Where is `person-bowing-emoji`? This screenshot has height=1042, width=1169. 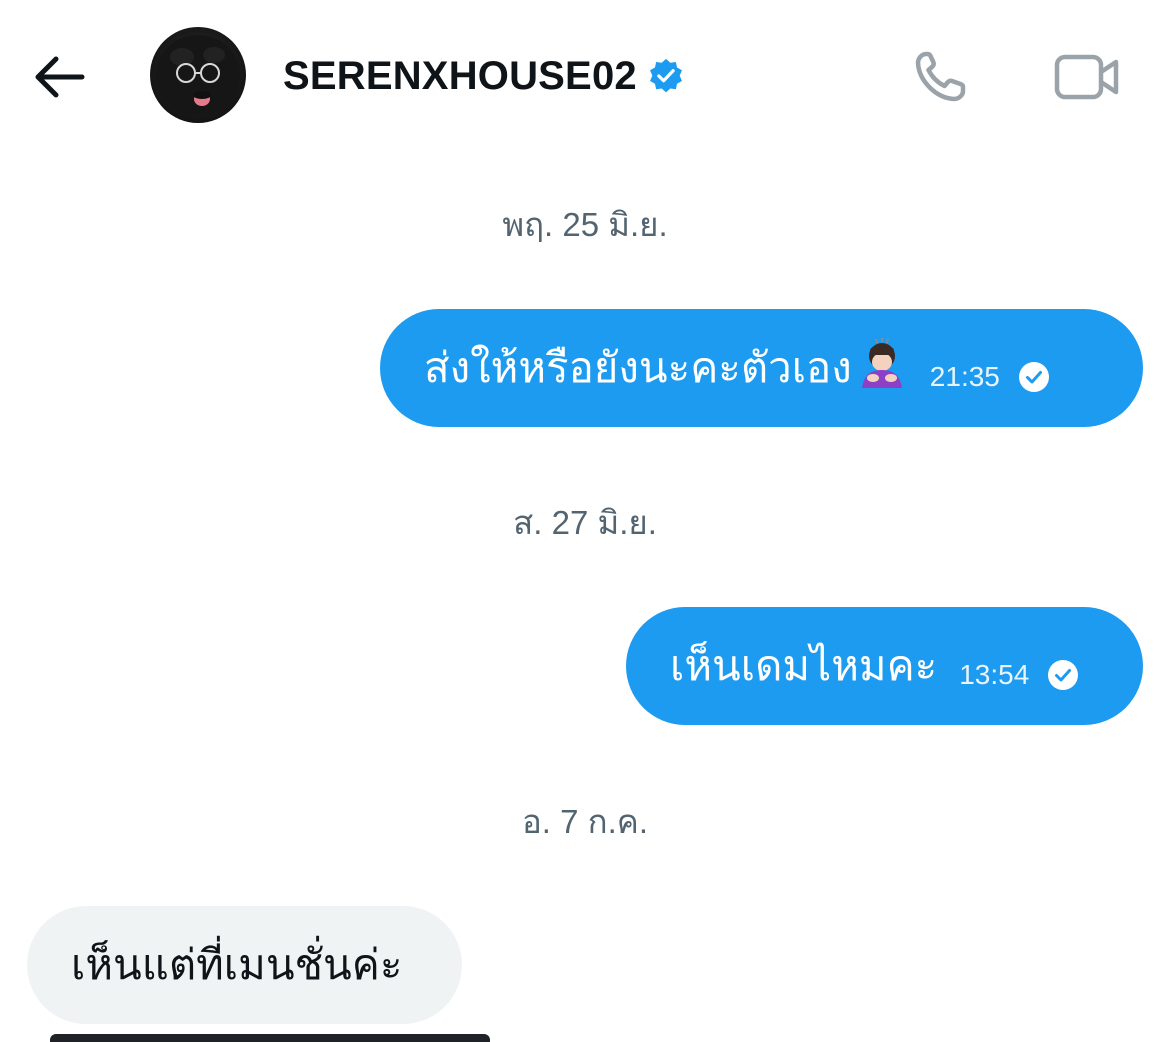
person-bowing-emoji is located at coordinates (881, 363).